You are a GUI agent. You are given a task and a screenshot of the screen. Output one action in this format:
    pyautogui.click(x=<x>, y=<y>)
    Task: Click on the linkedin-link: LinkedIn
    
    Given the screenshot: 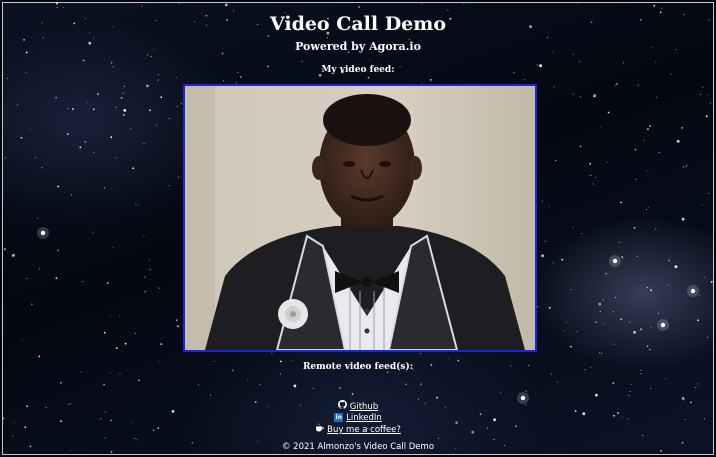 What is the action you would take?
    pyautogui.click(x=364, y=418)
    